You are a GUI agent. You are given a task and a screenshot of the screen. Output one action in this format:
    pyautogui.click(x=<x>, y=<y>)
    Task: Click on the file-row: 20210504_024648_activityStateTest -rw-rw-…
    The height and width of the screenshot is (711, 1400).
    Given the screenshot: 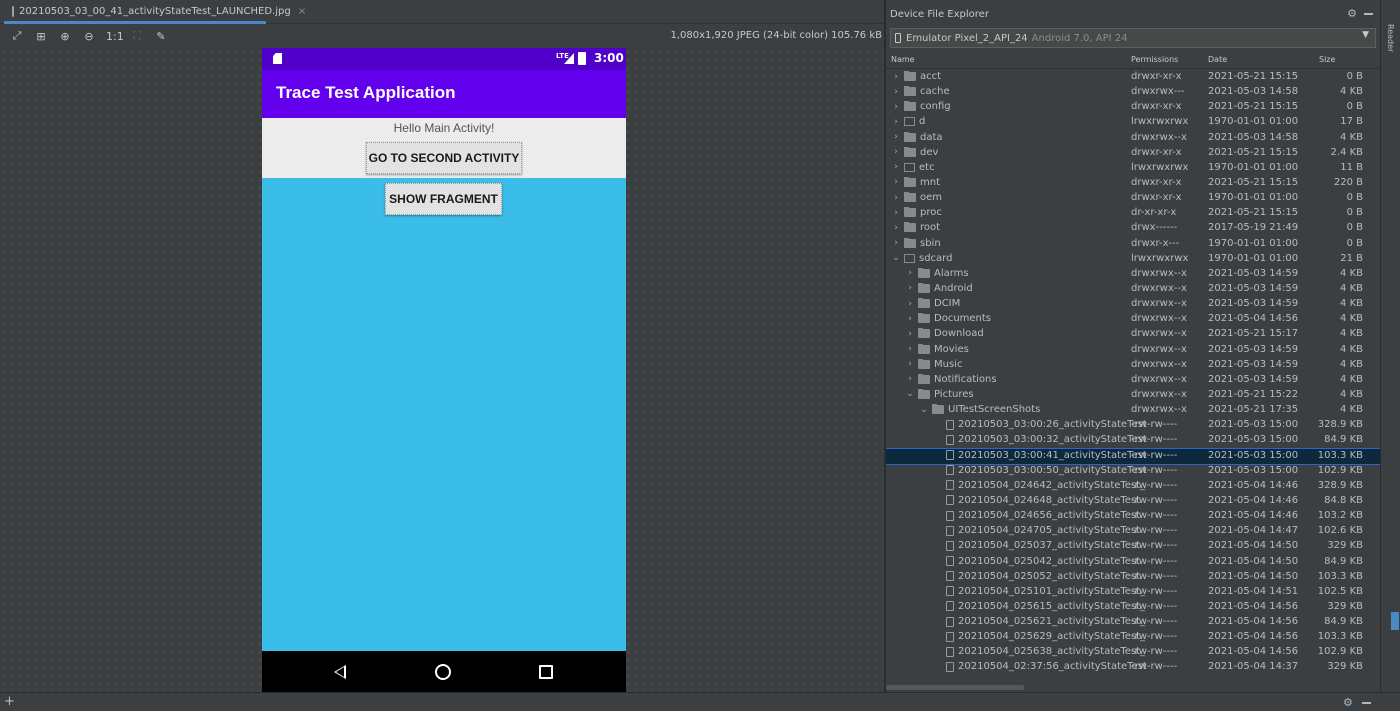 What is the action you would take?
    pyautogui.click(x=1133, y=501)
    